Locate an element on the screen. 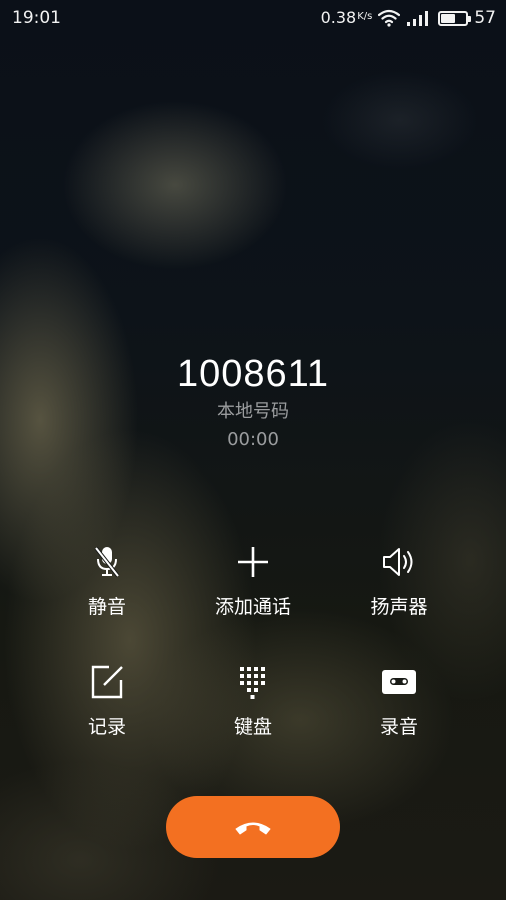 This screenshot has height=900, width=506. status-bar: 19:01 0.38K/s 57 is located at coordinates (253, 18).